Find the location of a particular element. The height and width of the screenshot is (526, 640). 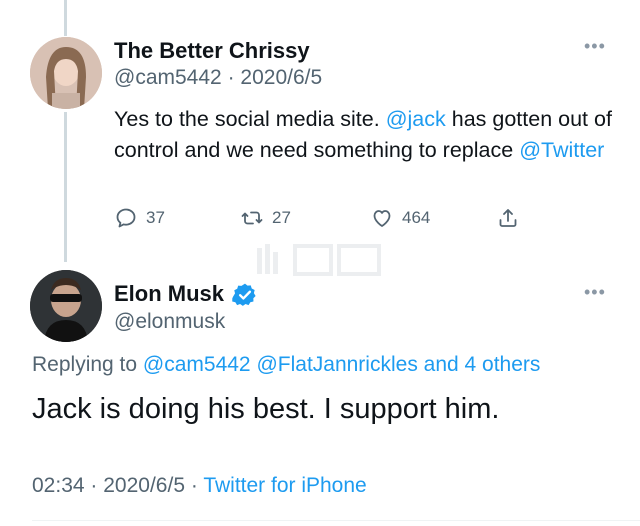

author-name: The Better Chrissy is located at coordinates (212, 51).